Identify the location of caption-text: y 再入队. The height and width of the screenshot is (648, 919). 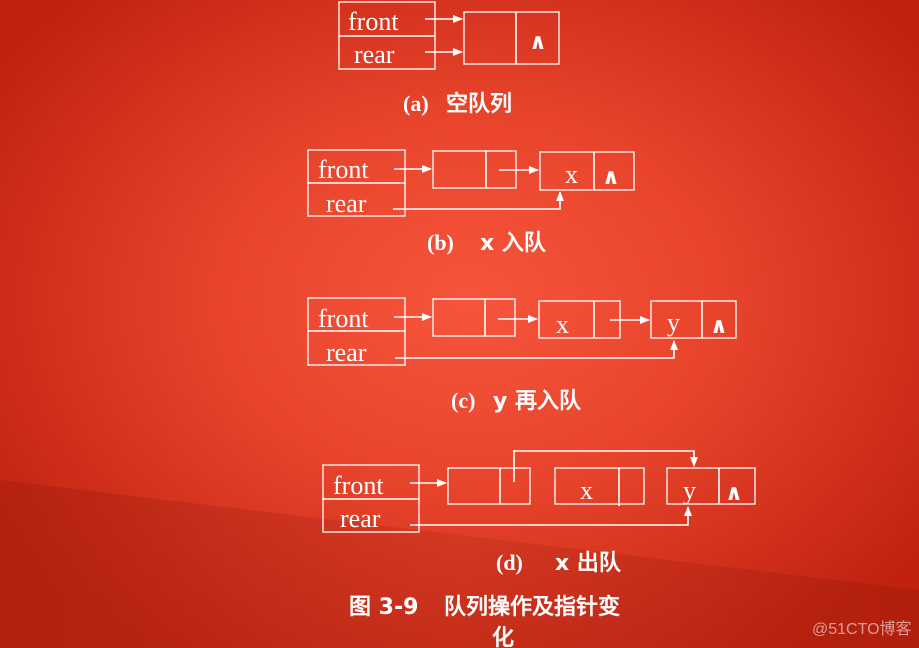
(537, 401).